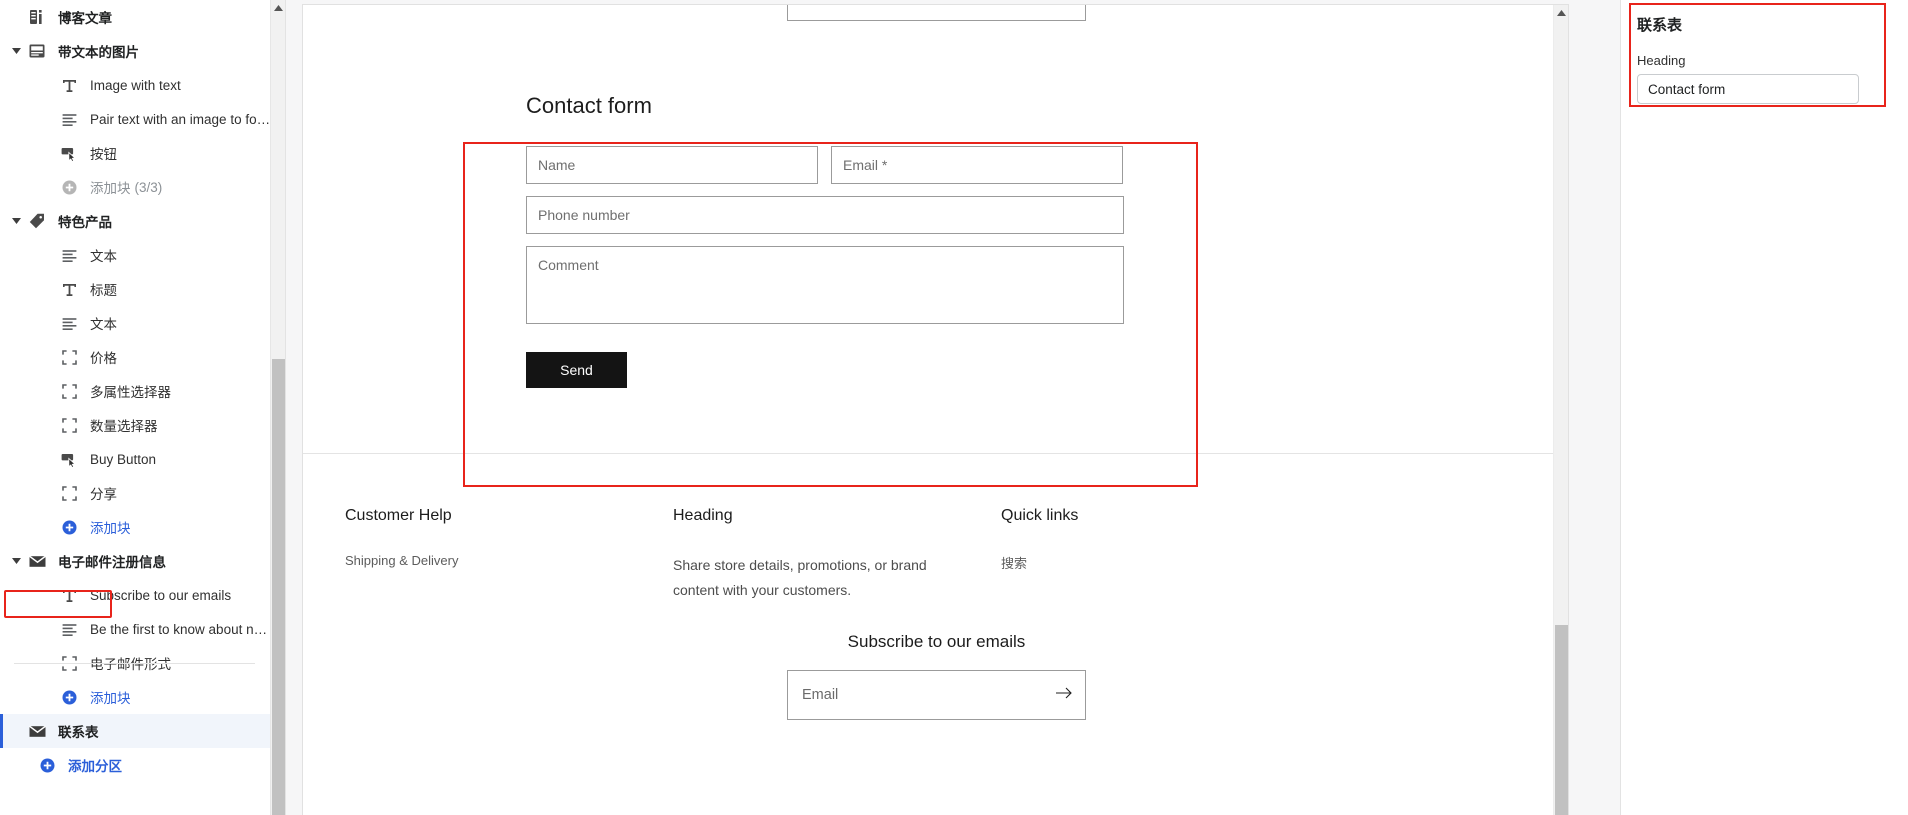  I want to click on sidebar-item-2: Image with text, so click(136, 85).